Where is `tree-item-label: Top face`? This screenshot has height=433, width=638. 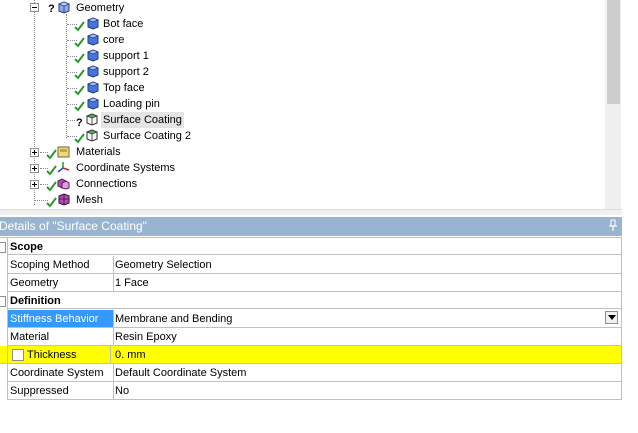 tree-item-label: Top face is located at coordinates (124, 88).